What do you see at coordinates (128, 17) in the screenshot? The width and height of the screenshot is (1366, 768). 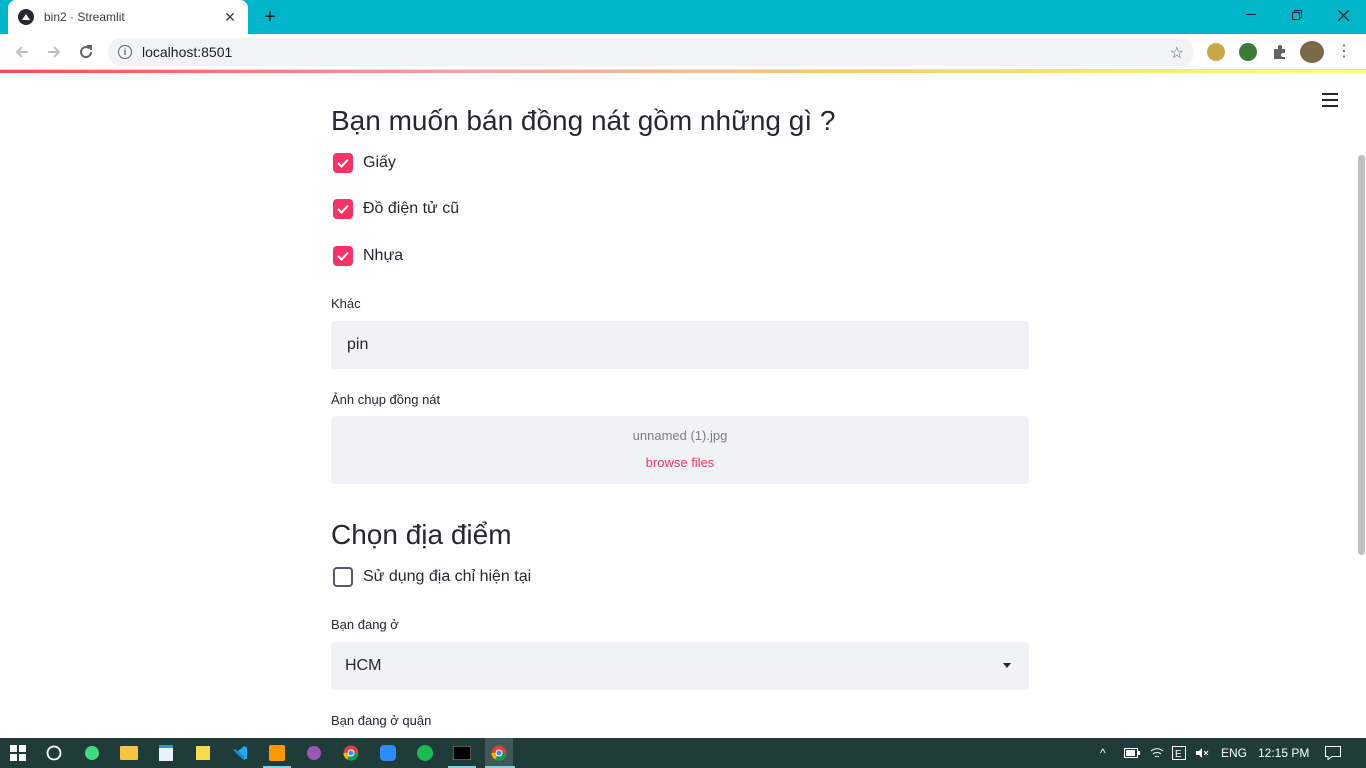 I see `browser-tab: bin2 · Streamlit ✕` at bounding box center [128, 17].